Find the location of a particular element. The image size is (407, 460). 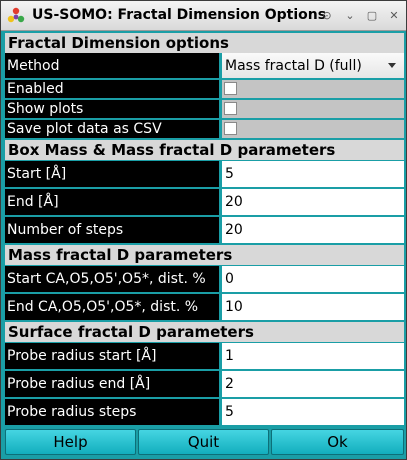

show-plots-row: Show plots is located at coordinates (204, 109).